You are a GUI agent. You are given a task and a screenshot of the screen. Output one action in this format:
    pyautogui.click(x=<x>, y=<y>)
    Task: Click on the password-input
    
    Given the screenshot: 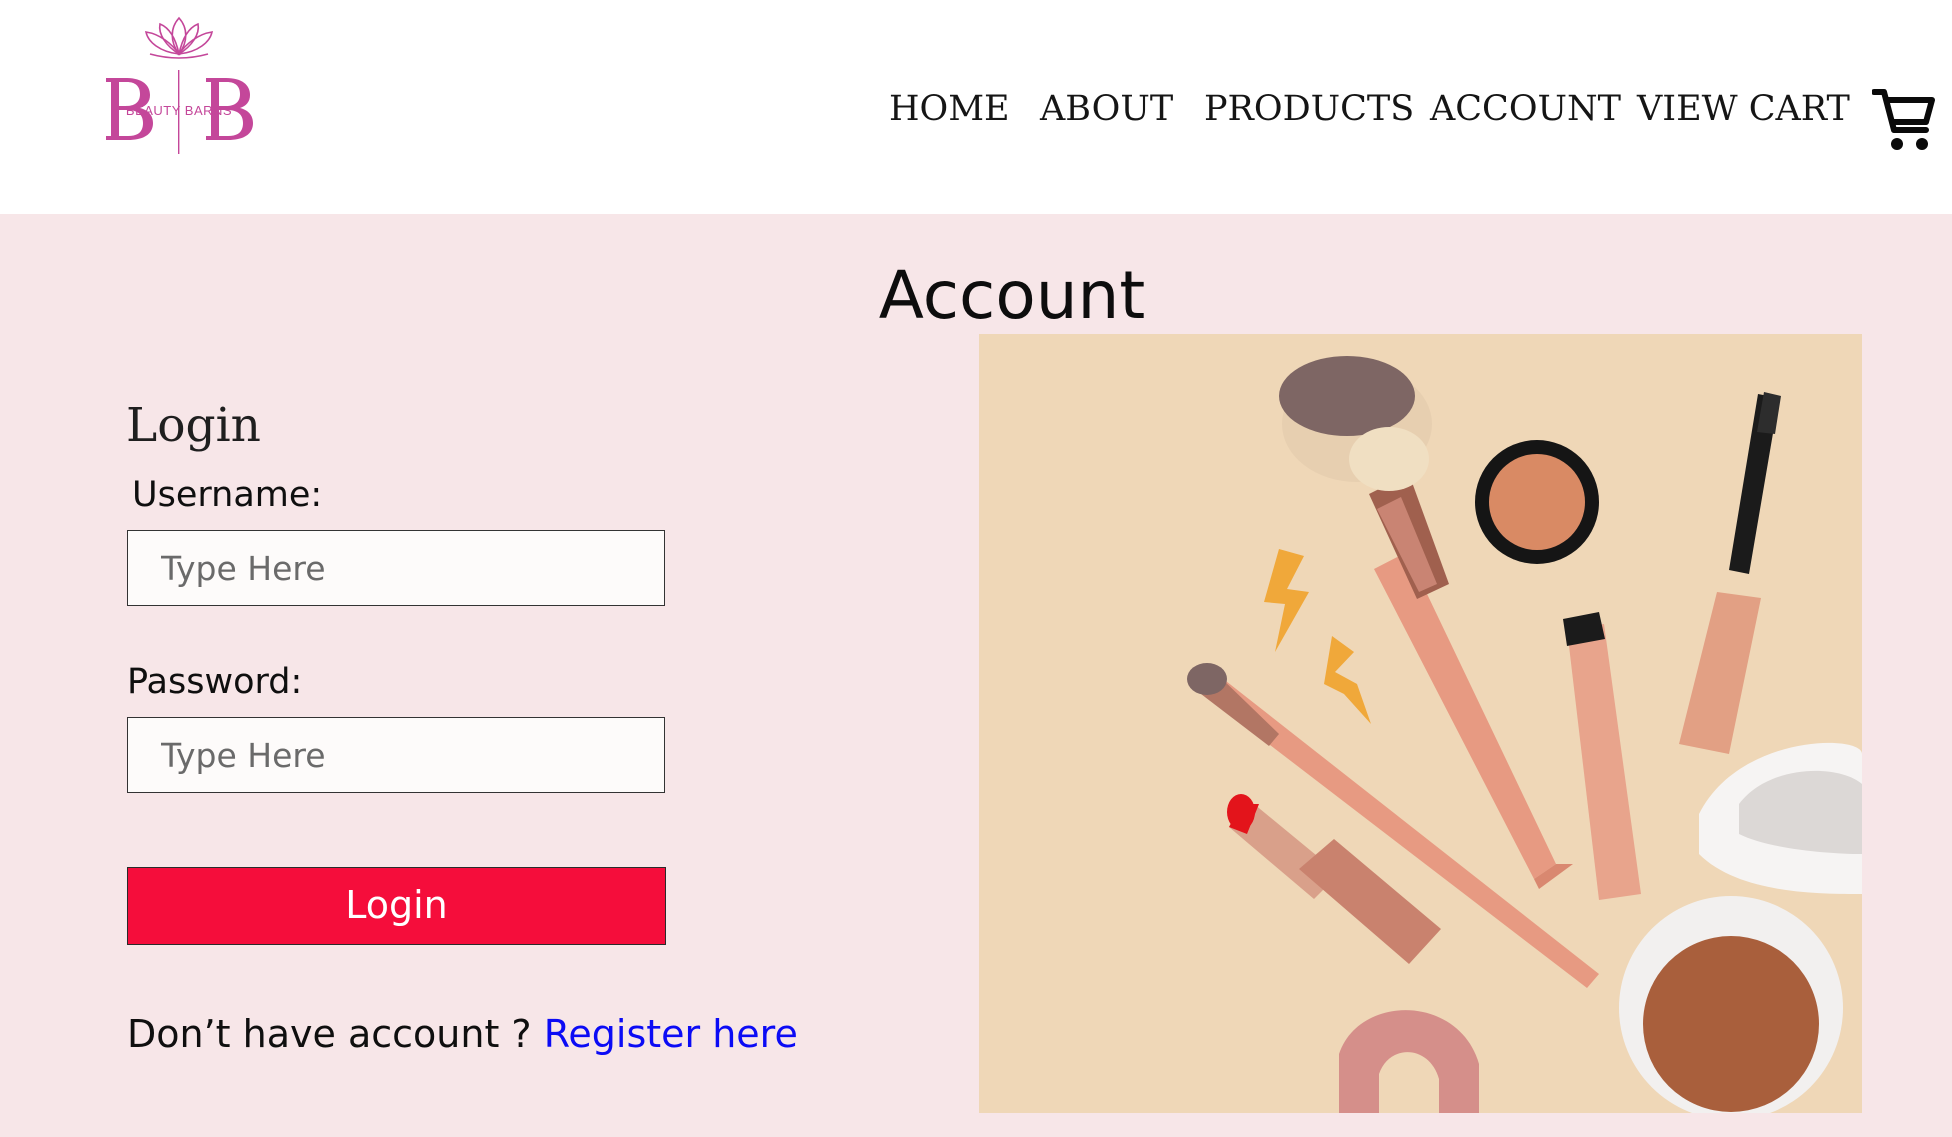 What is the action you would take?
    pyautogui.click(x=396, y=755)
    